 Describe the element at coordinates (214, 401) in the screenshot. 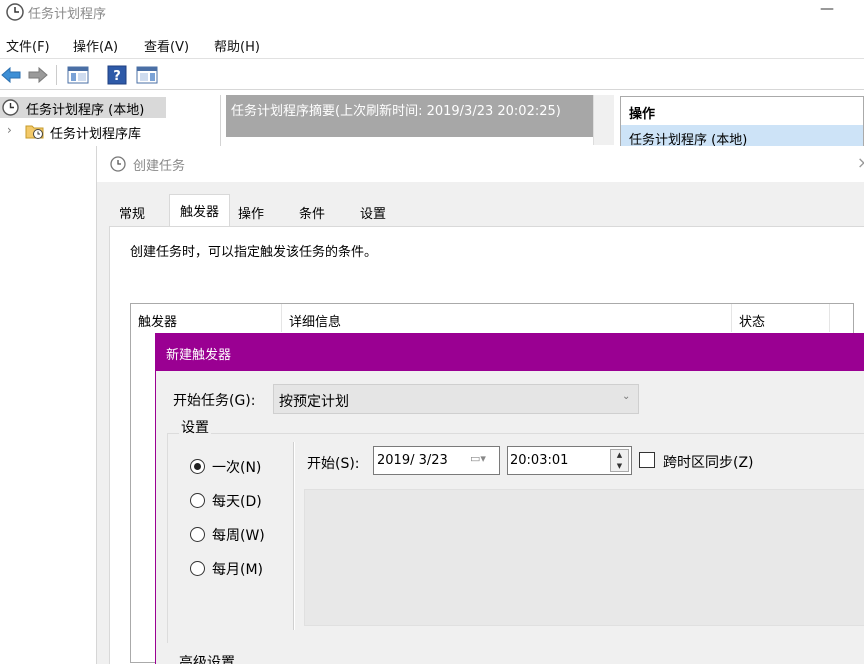

I see `start-task-label: 开始任务(G):` at that location.